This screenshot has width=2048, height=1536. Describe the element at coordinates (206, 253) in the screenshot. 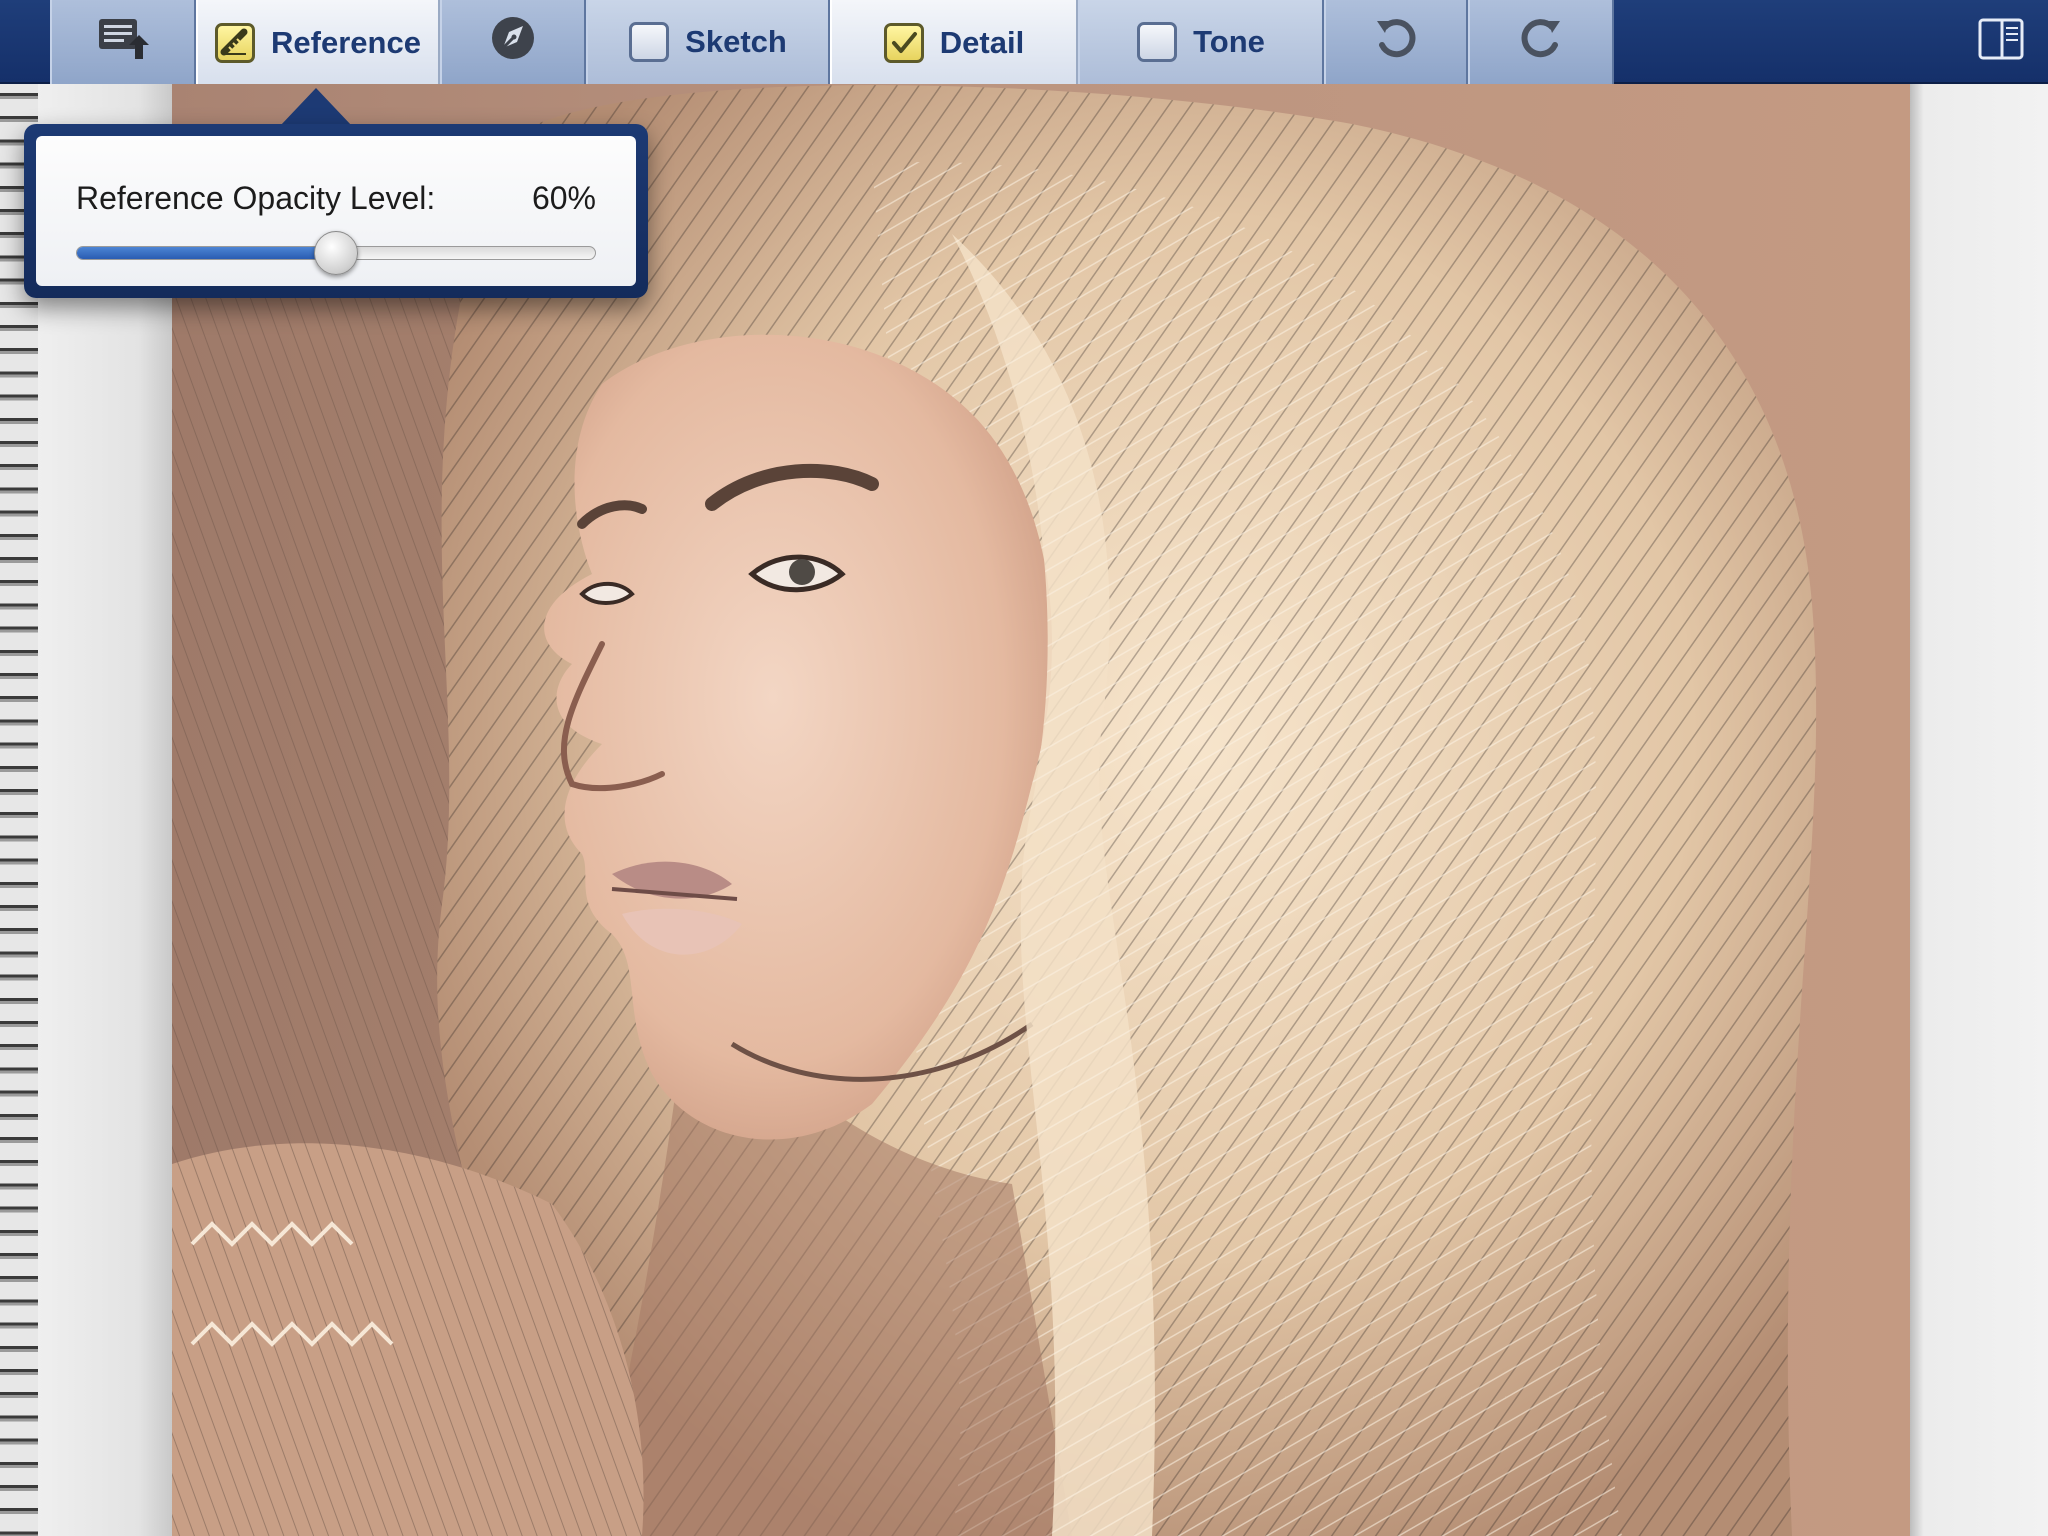

I see `opacity-slider-fill` at that location.